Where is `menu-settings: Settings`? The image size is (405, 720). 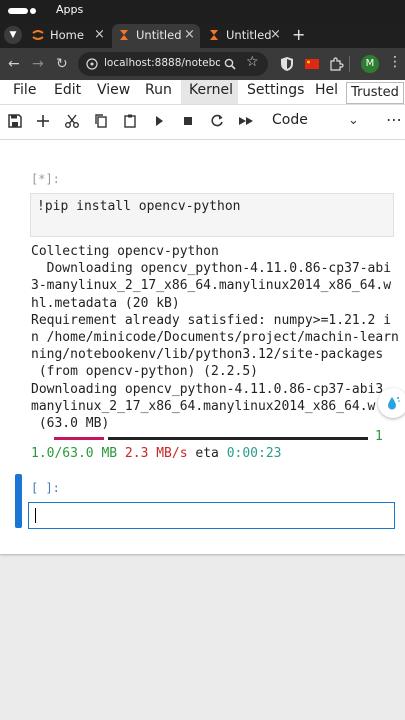 menu-settings: Settings is located at coordinates (275, 90).